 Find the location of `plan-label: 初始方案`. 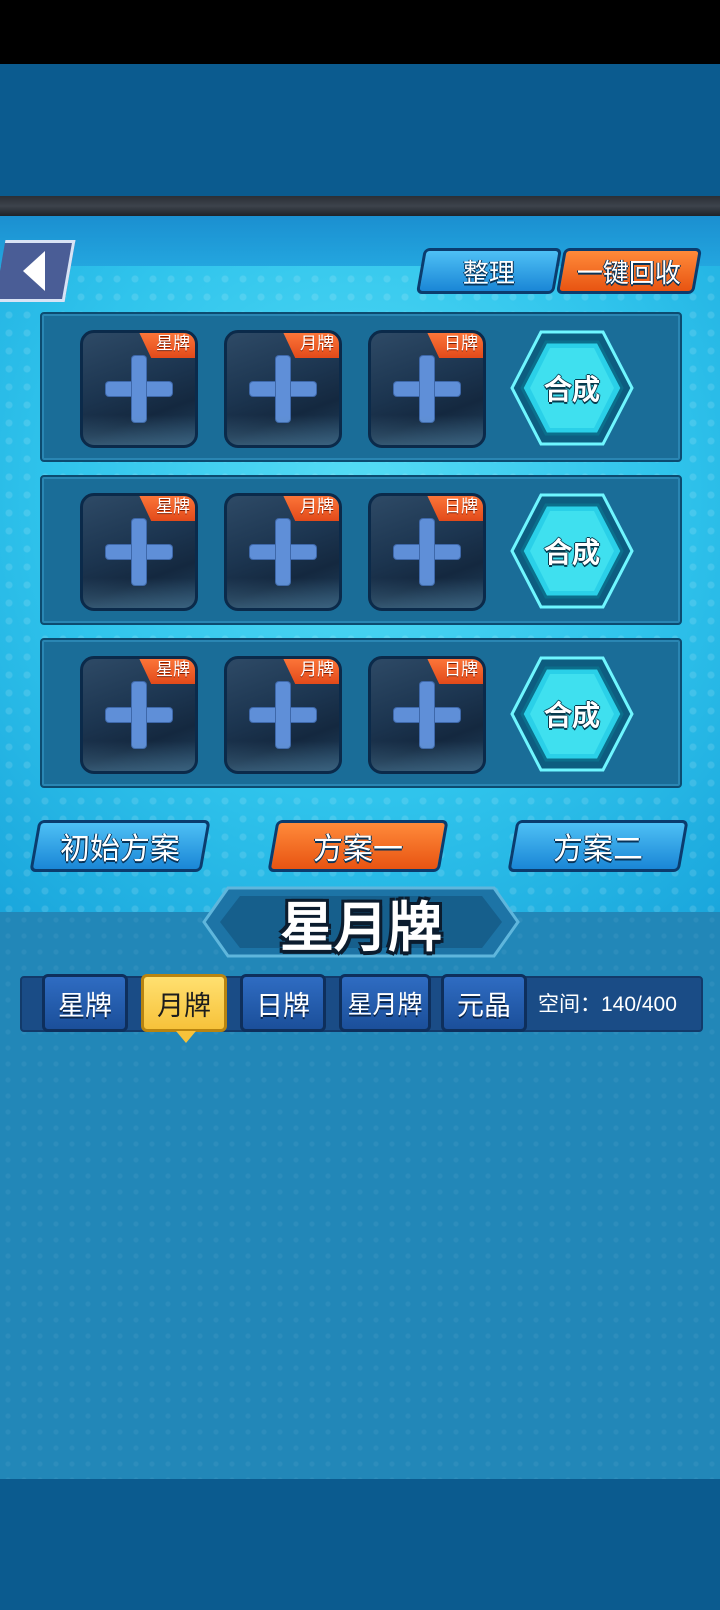

plan-label: 初始方案 is located at coordinates (120, 849).